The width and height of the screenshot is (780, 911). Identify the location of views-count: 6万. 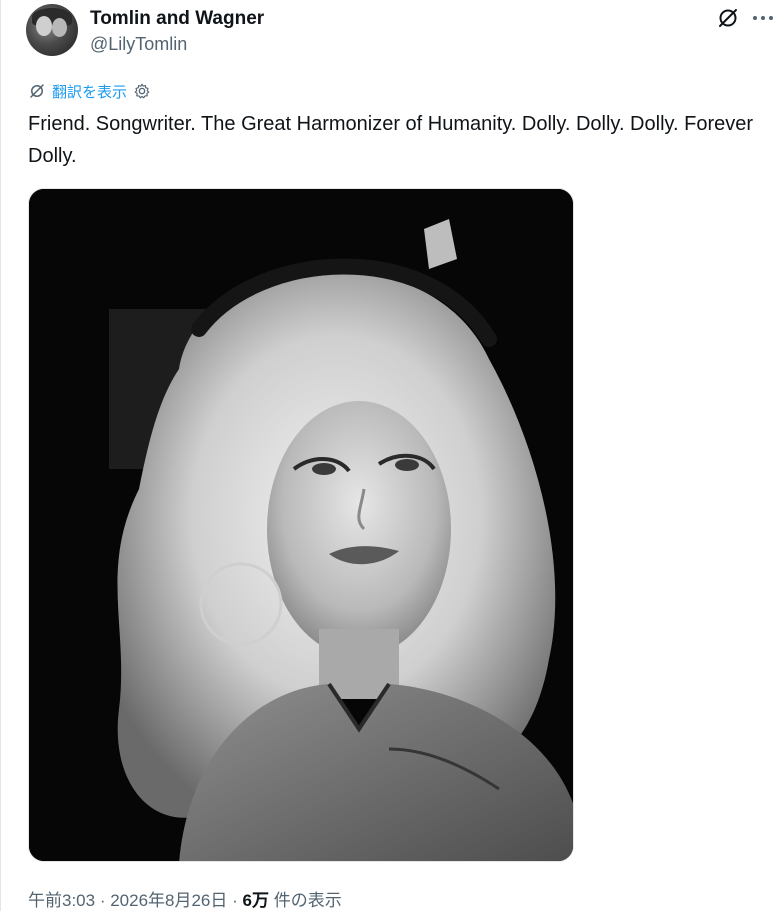
(255, 900).